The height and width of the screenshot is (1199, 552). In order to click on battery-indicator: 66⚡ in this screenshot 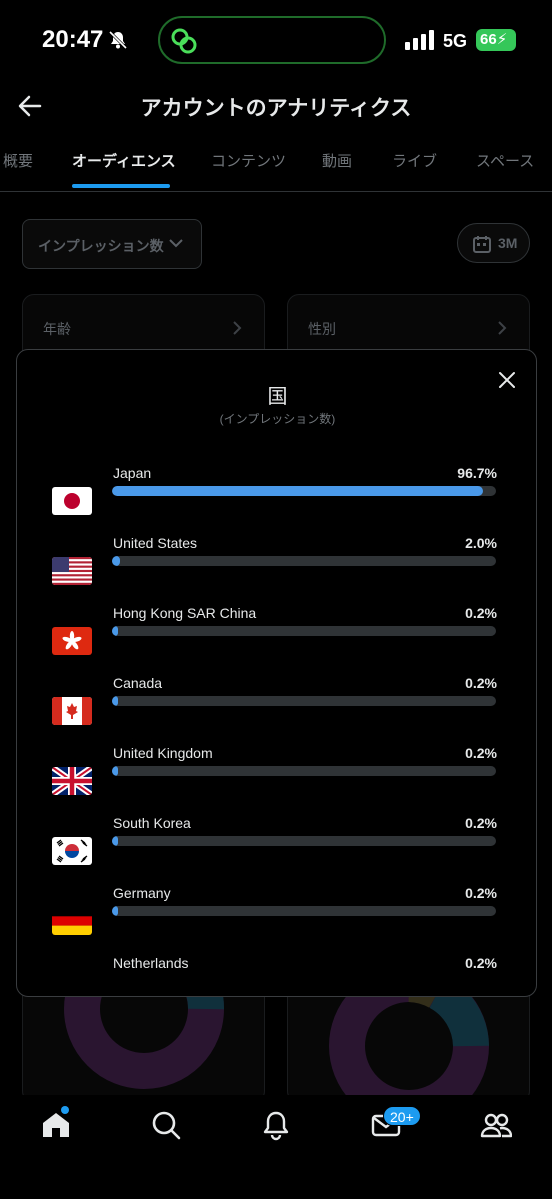, I will do `click(496, 40)`.